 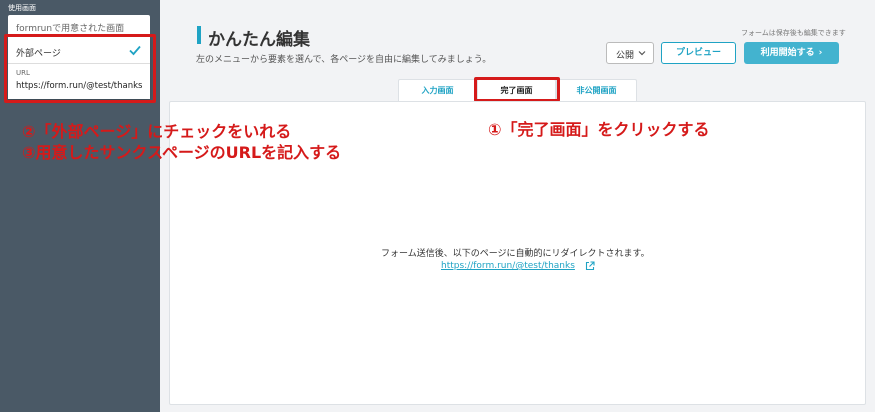 I want to click on redirect-url-link: https://form.run/@test/thanks, so click(x=508, y=266).